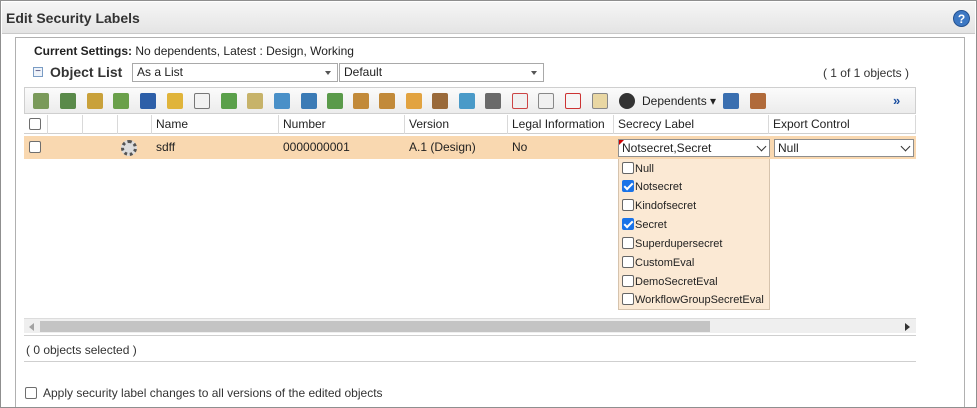 This screenshot has height=408, width=977. Describe the element at coordinates (844, 148) in the screenshot. I see `export-control-select: Null` at that location.